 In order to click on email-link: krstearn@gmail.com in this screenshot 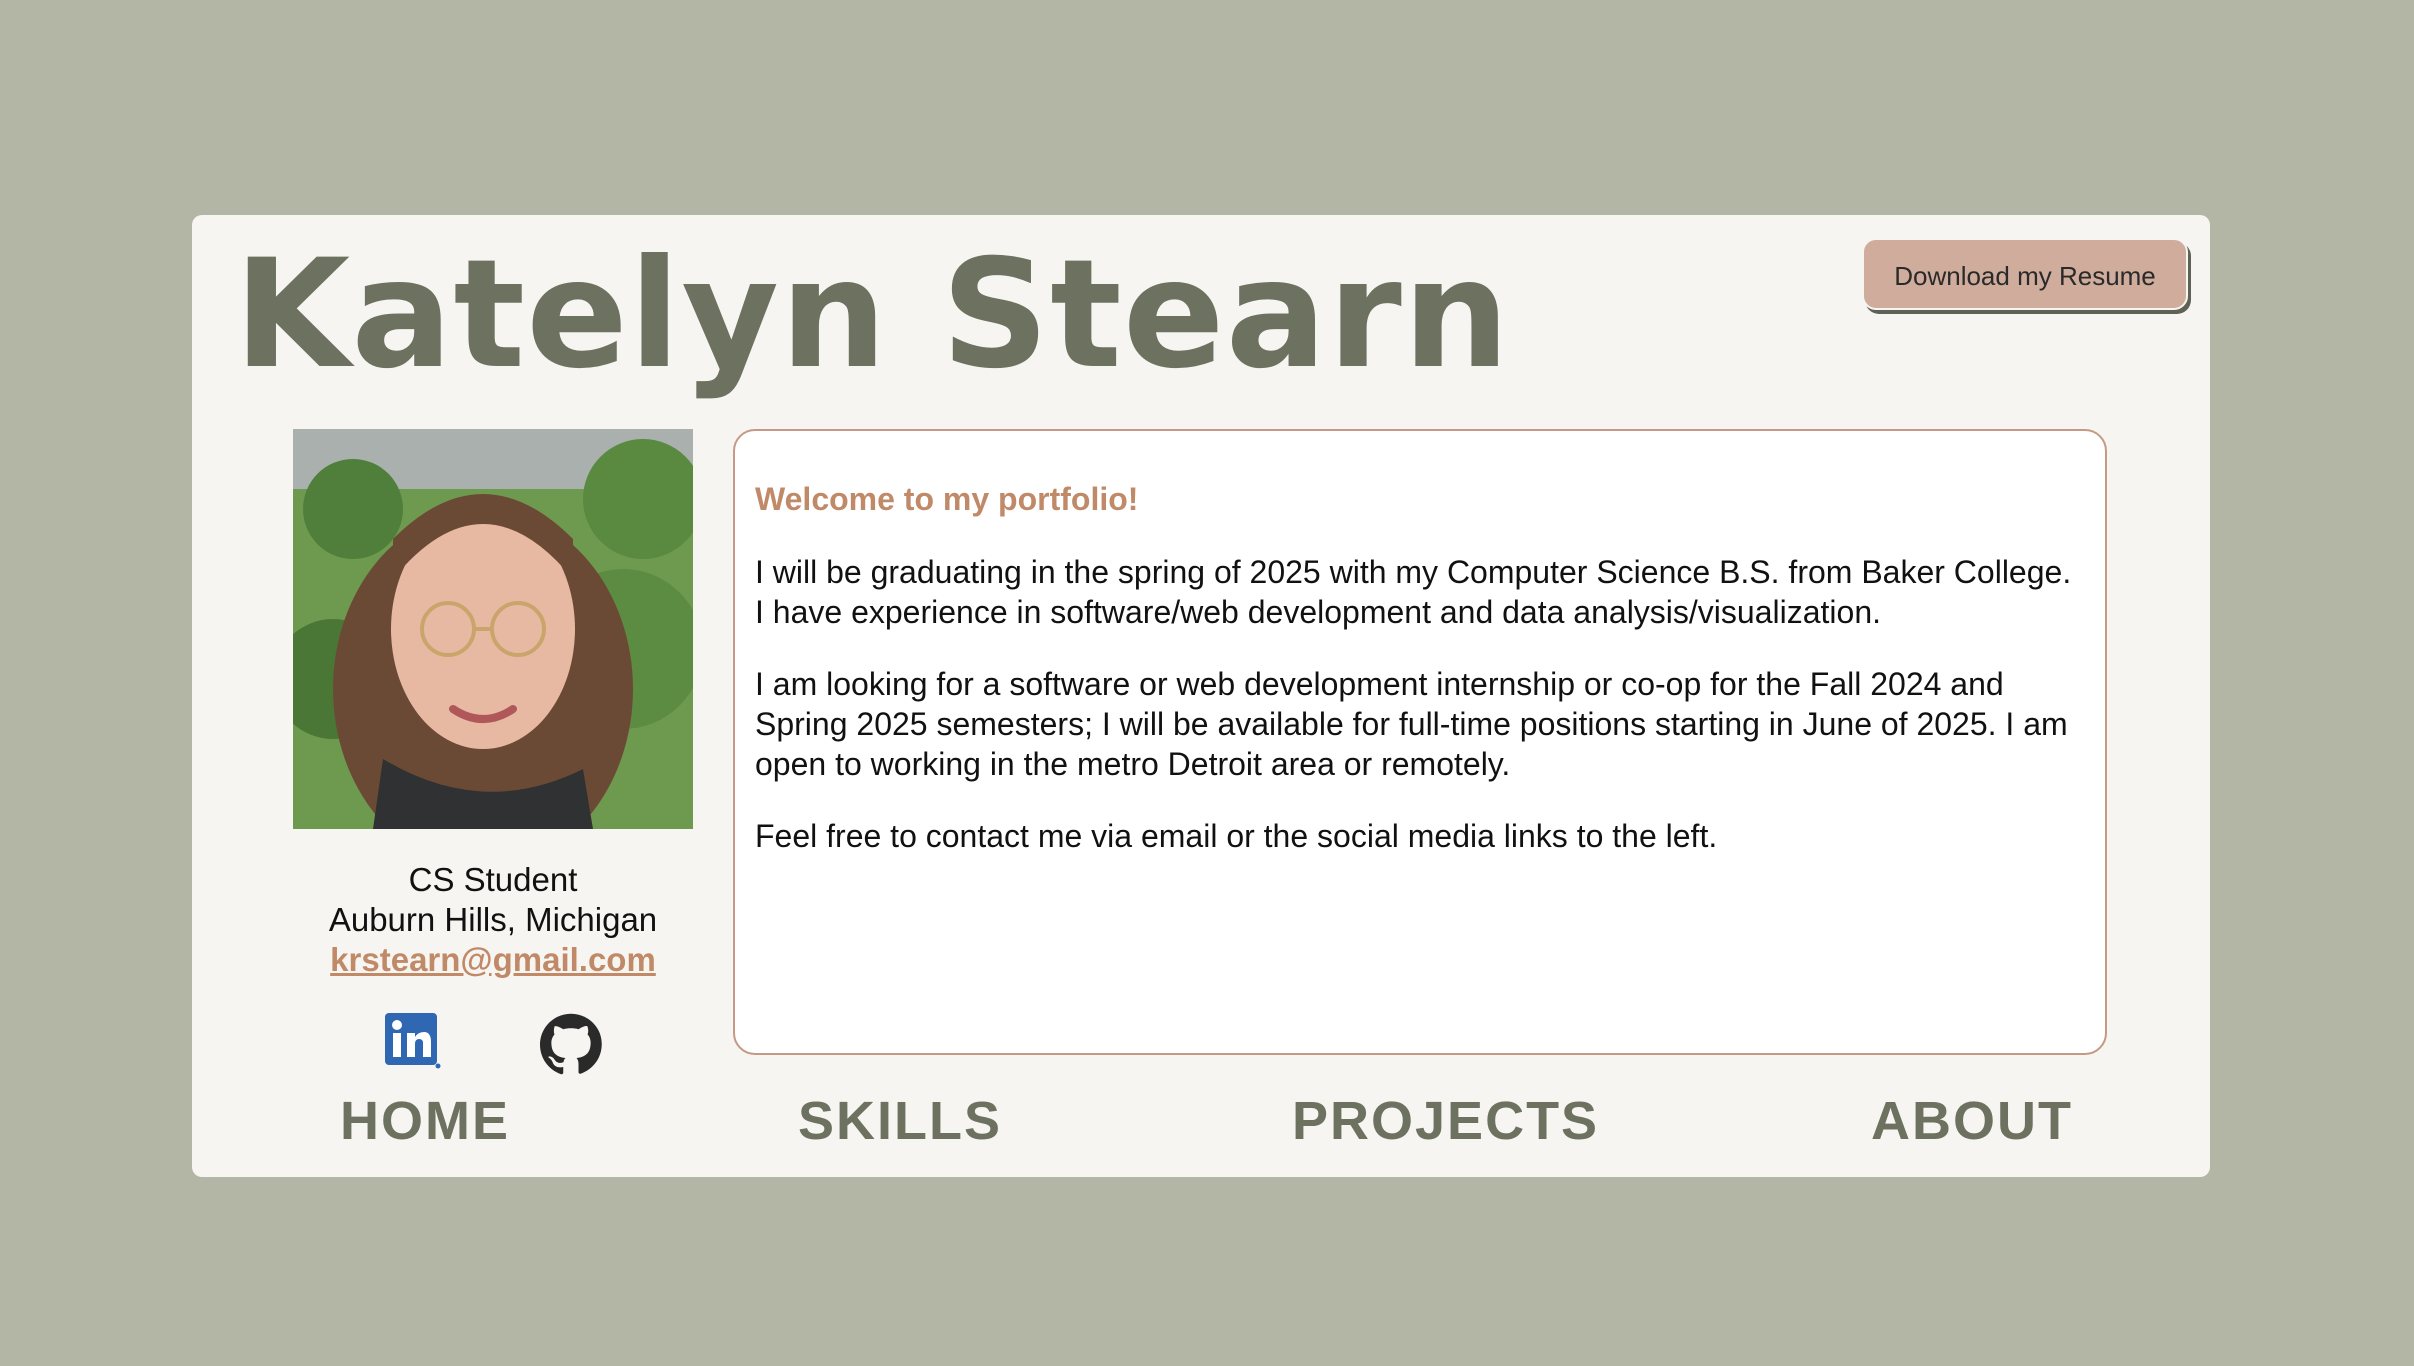, I will do `click(493, 960)`.